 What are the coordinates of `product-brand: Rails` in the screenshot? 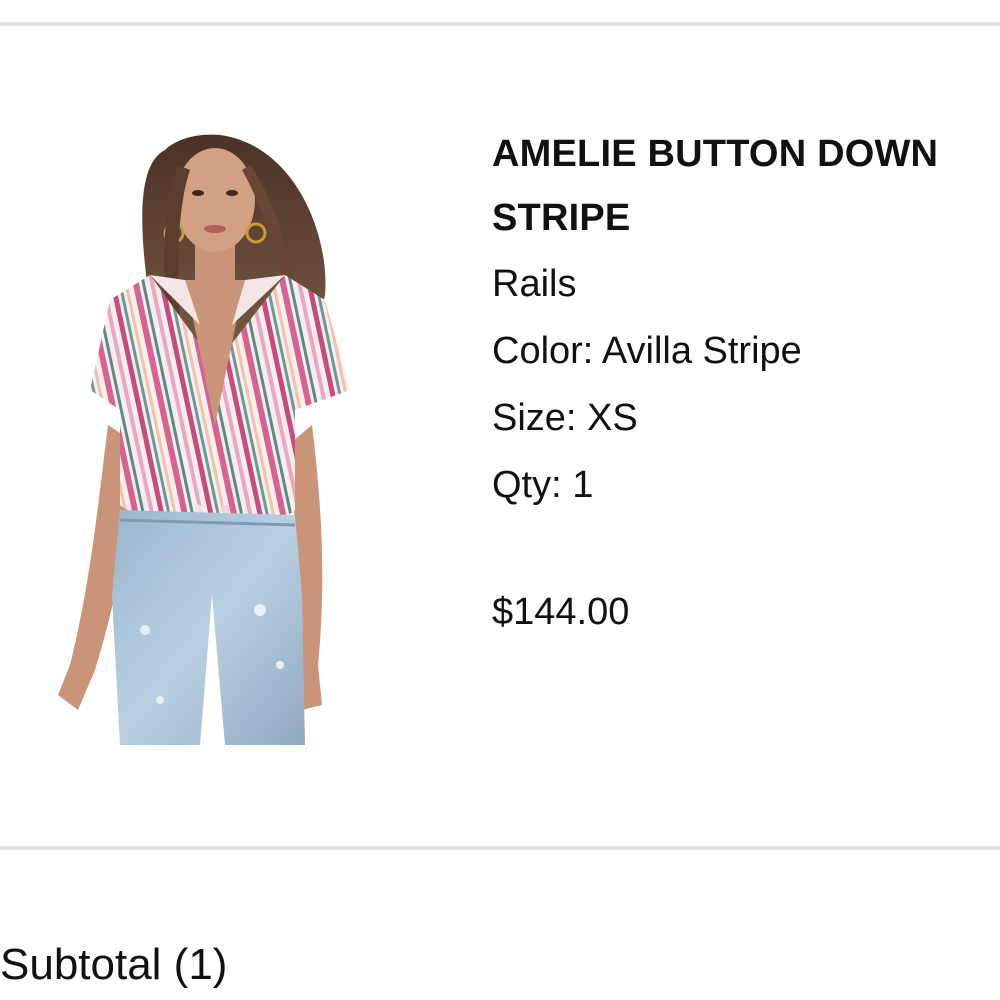 It's located at (534, 284).